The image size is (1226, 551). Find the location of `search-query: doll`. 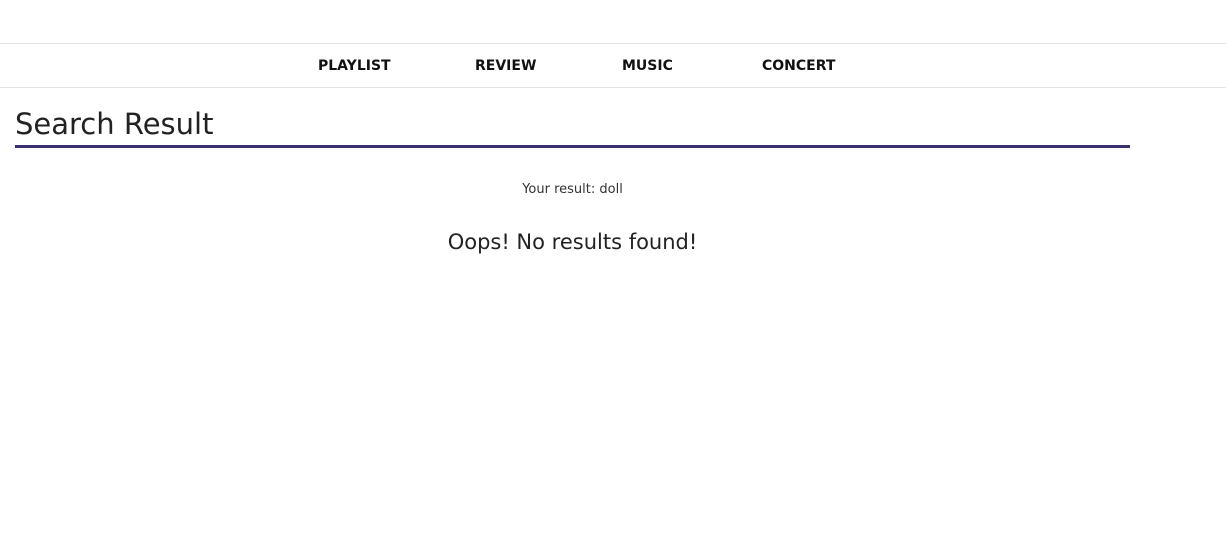

search-query: doll is located at coordinates (611, 189).